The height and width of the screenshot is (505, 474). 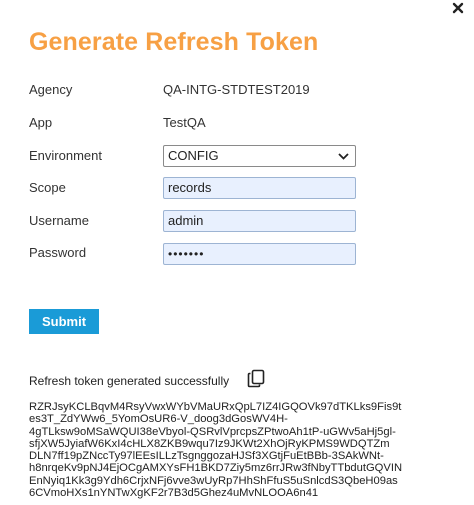 What do you see at coordinates (259, 221) in the screenshot?
I see `username-input: admin` at bounding box center [259, 221].